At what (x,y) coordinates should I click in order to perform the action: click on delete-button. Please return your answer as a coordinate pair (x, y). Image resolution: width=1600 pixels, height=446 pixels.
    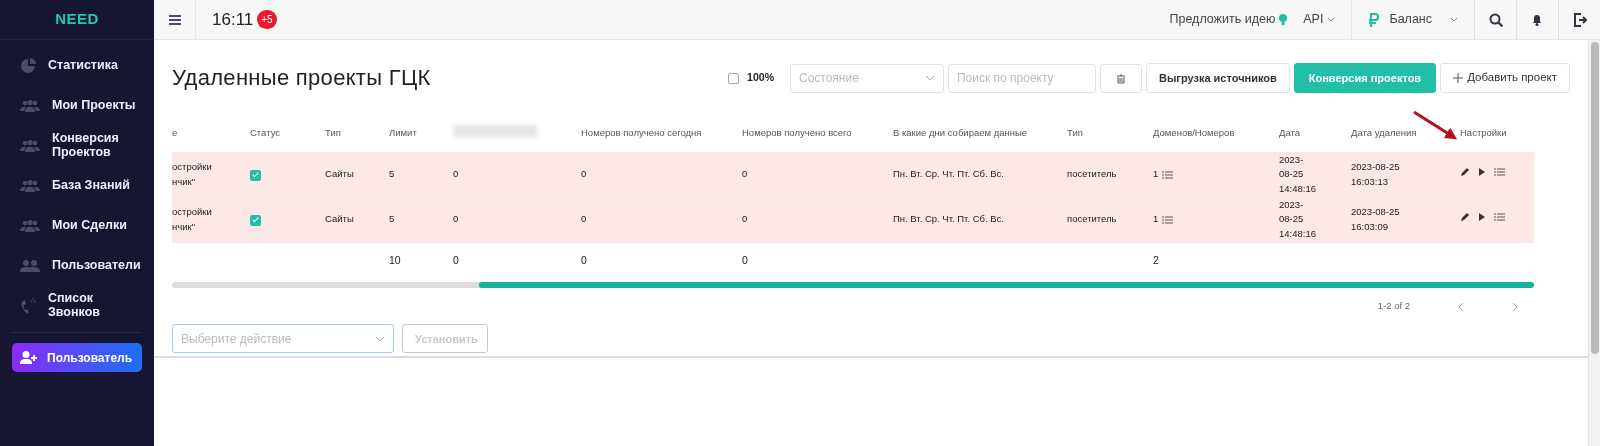
    Looking at the image, I should click on (1120, 78).